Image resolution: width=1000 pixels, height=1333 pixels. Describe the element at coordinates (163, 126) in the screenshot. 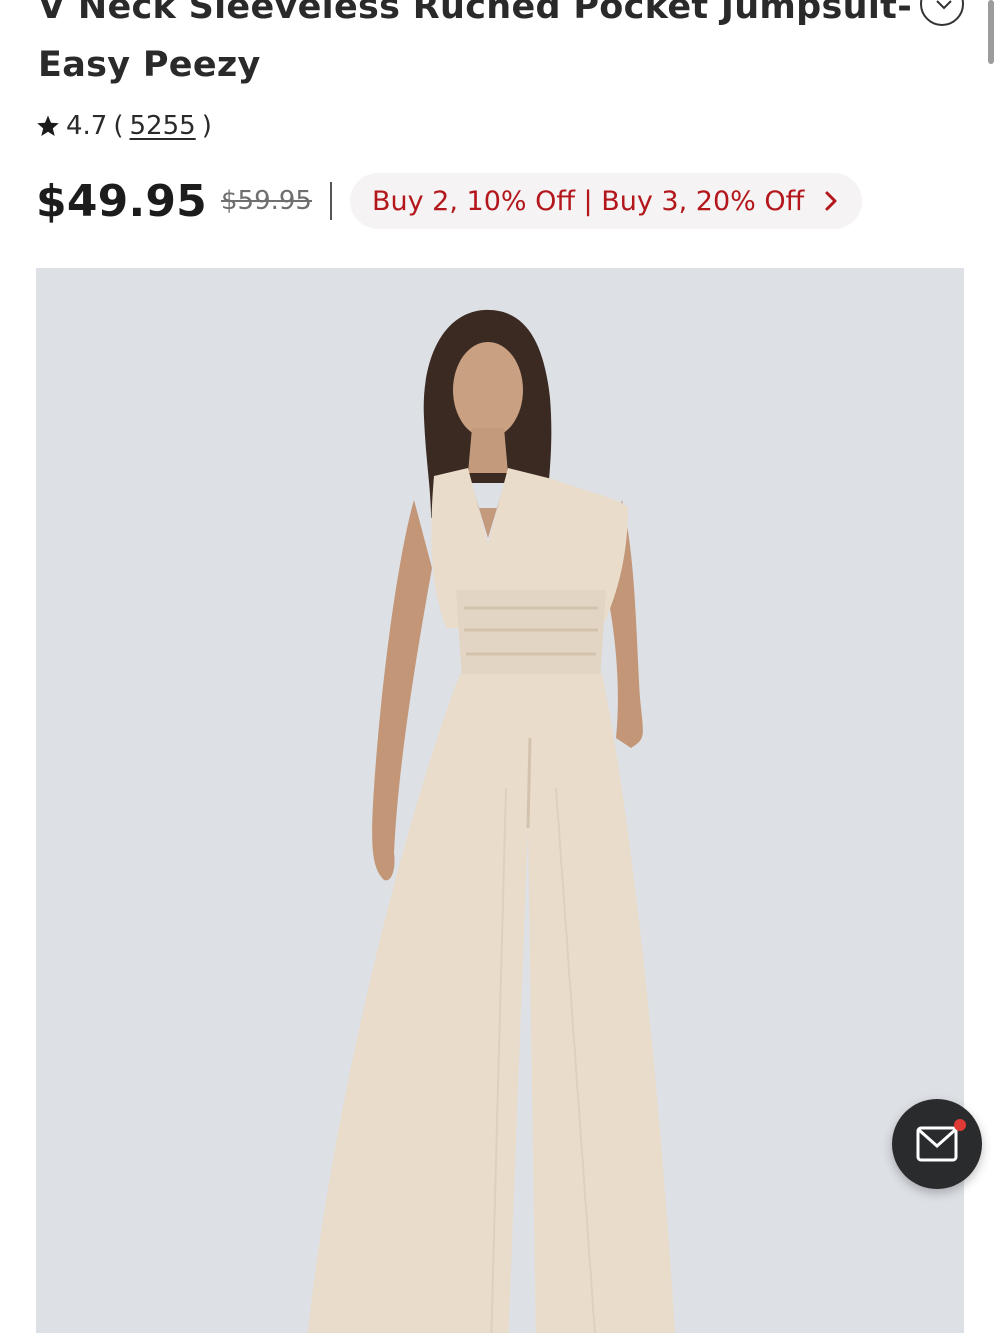

I see `review-count-link: 5255` at that location.